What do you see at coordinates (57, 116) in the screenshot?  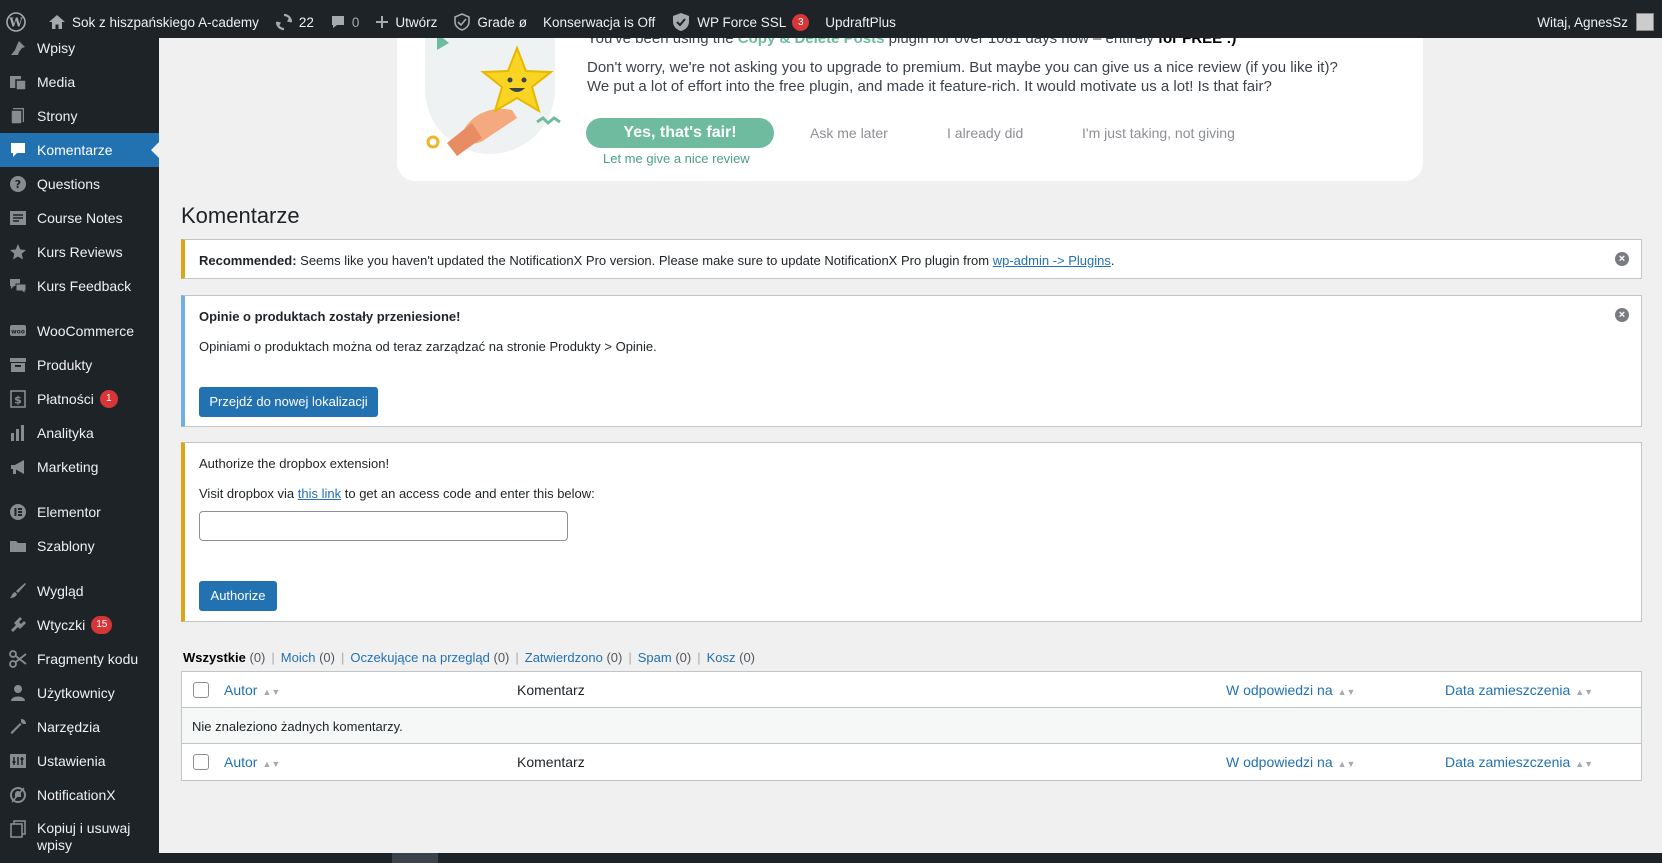 I see `menu-label: Strony` at bounding box center [57, 116].